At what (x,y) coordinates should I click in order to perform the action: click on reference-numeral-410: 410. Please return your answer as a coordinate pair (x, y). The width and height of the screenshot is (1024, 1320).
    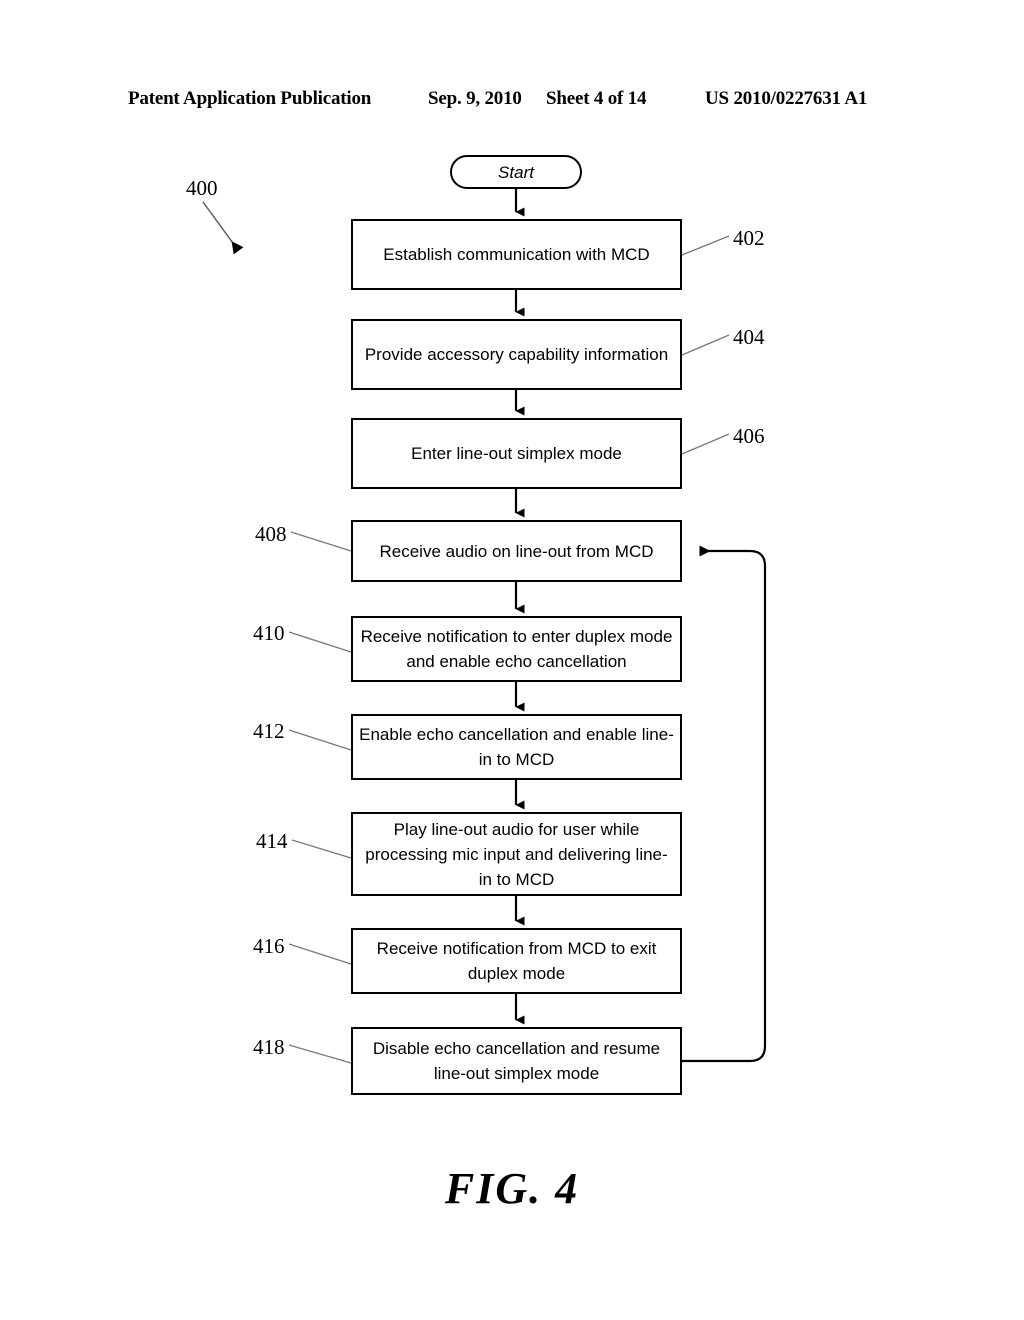
    Looking at the image, I should click on (269, 633).